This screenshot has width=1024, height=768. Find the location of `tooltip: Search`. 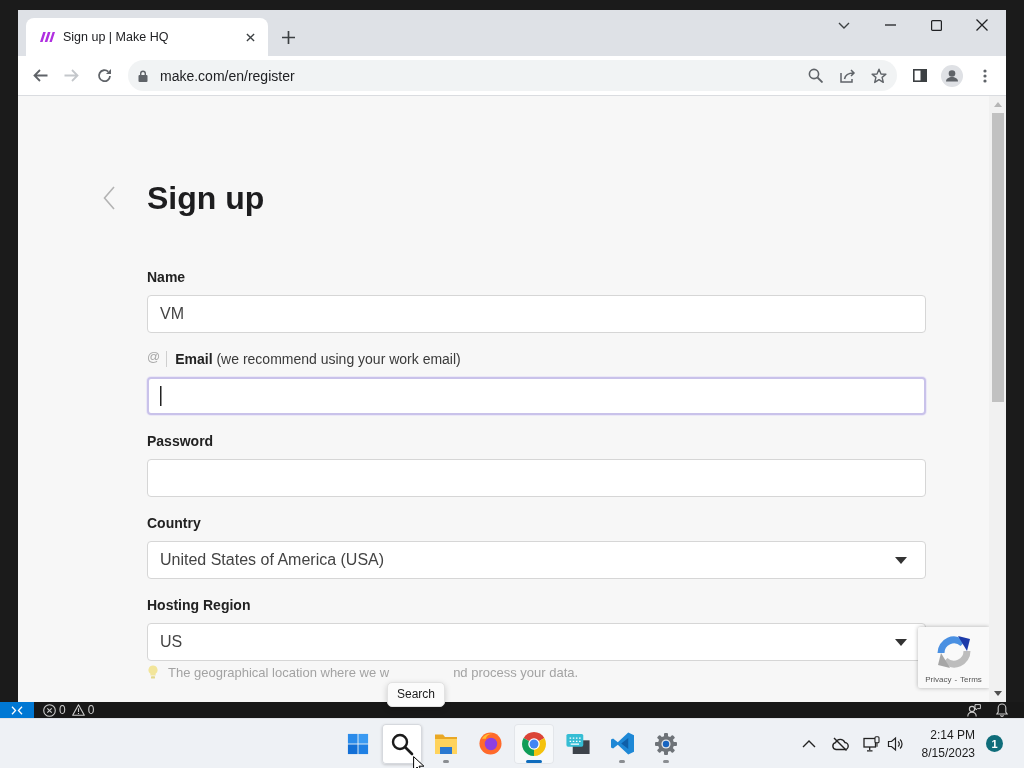

tooltip: Search is located at coordinates (416, 694).